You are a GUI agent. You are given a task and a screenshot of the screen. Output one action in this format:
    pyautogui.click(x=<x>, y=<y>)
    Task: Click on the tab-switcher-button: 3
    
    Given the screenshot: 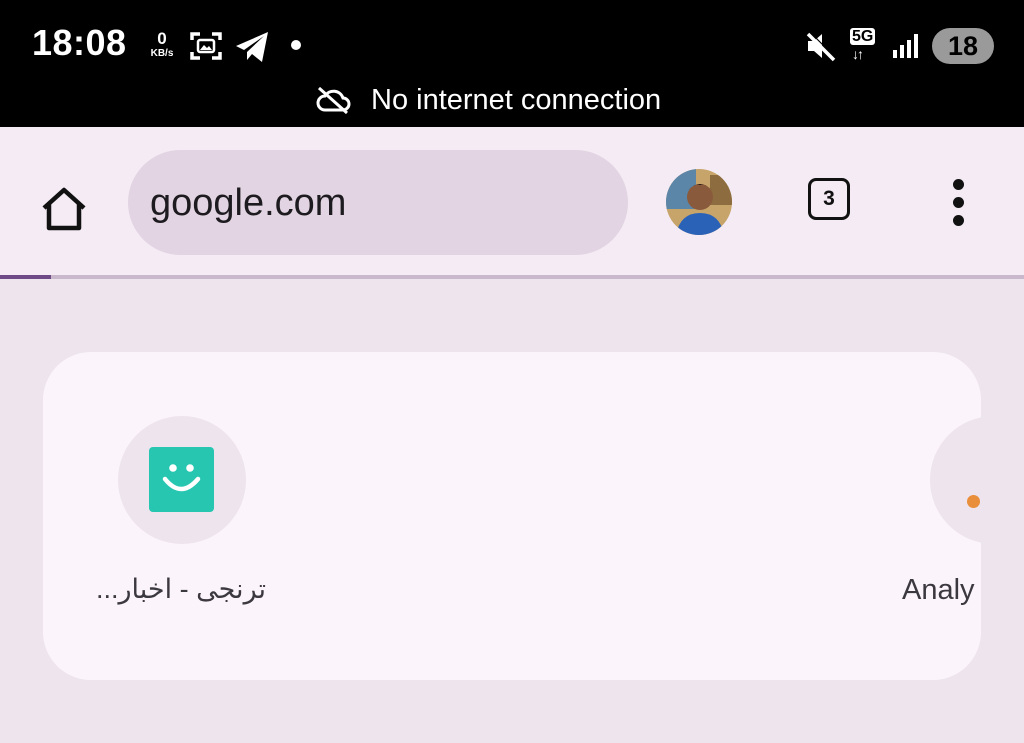 What is the action you would take?
    pyautogui.click(x=829, y=199)
    